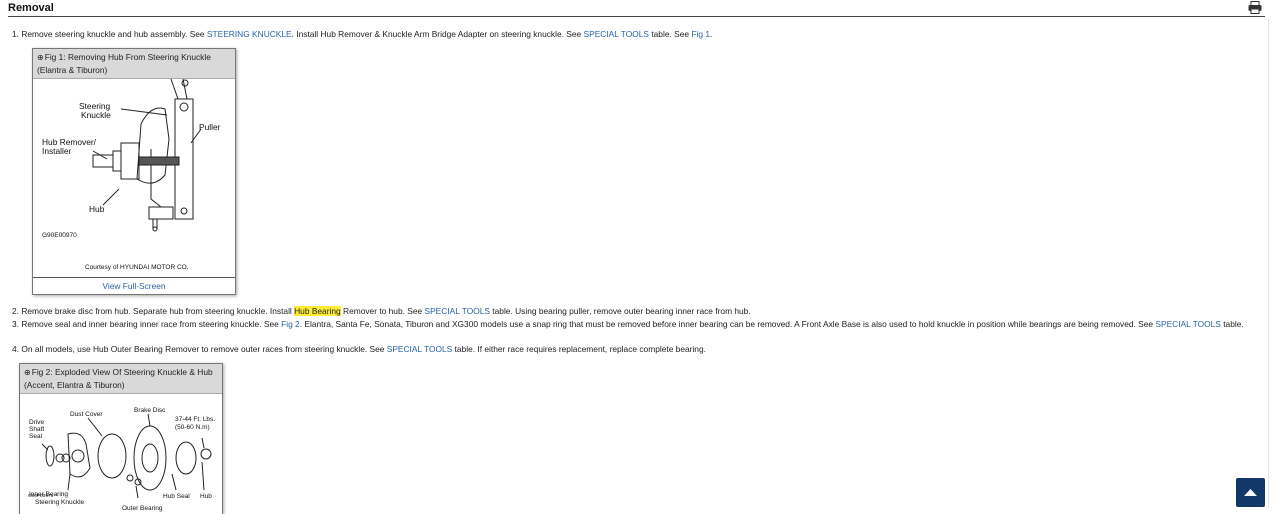 Image resolution: width=1275 pixels, height=514 pixels. Describe the element at coordinates (1271, 263) in the screenshot. I see `scrollbar-track` at that location.